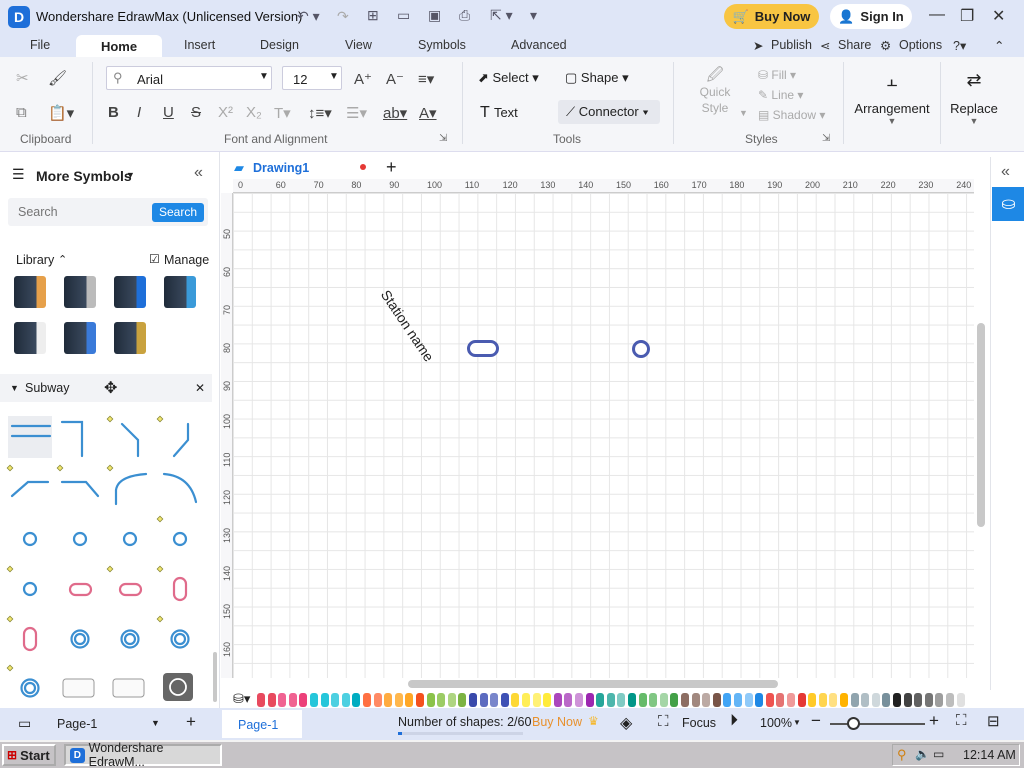 This screenshot has width=1024, height=768. What do you see at coordinates (626, 723) in the screenshot?
I see `layers-icon: ◈` at bounding box center [626, 723].